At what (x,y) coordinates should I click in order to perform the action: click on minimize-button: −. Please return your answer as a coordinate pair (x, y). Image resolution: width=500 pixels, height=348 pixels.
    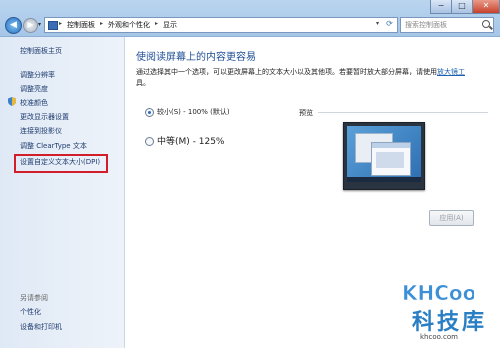
    Looking at the image, I should click on (441, 7).